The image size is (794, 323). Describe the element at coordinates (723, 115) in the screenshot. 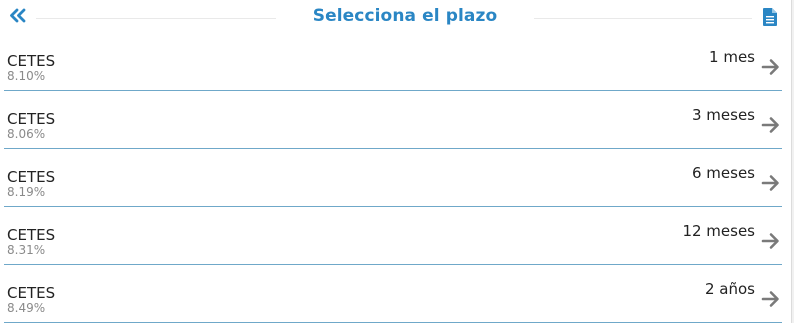

I see `term-label: 3 meses` at that location.